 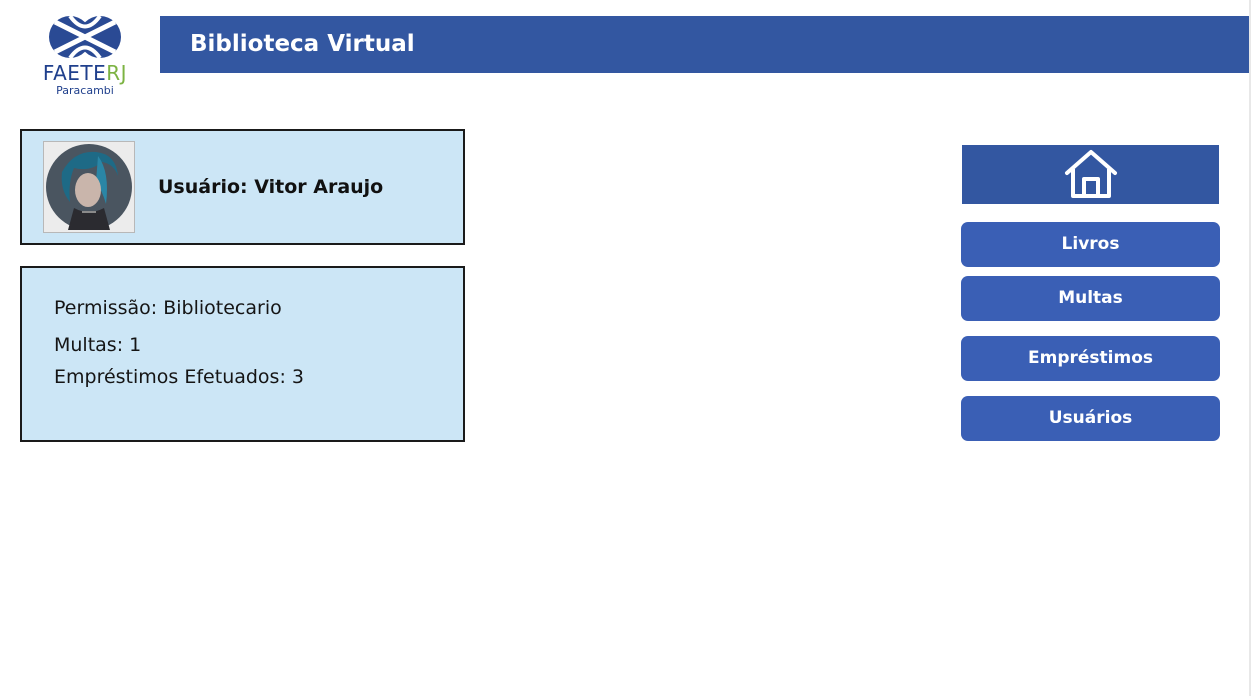 I want to click on fines-count-label: Multas: 1, so click(x=98, y=345).